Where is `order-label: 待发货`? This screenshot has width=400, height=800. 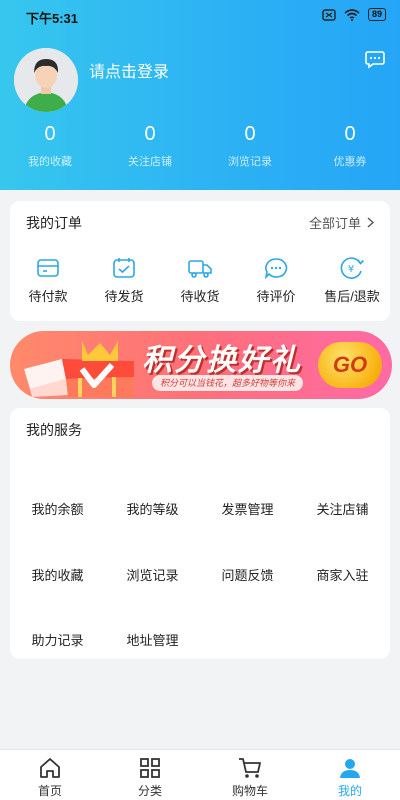
order-label: 待发货 is located at coordinates (124, 296).